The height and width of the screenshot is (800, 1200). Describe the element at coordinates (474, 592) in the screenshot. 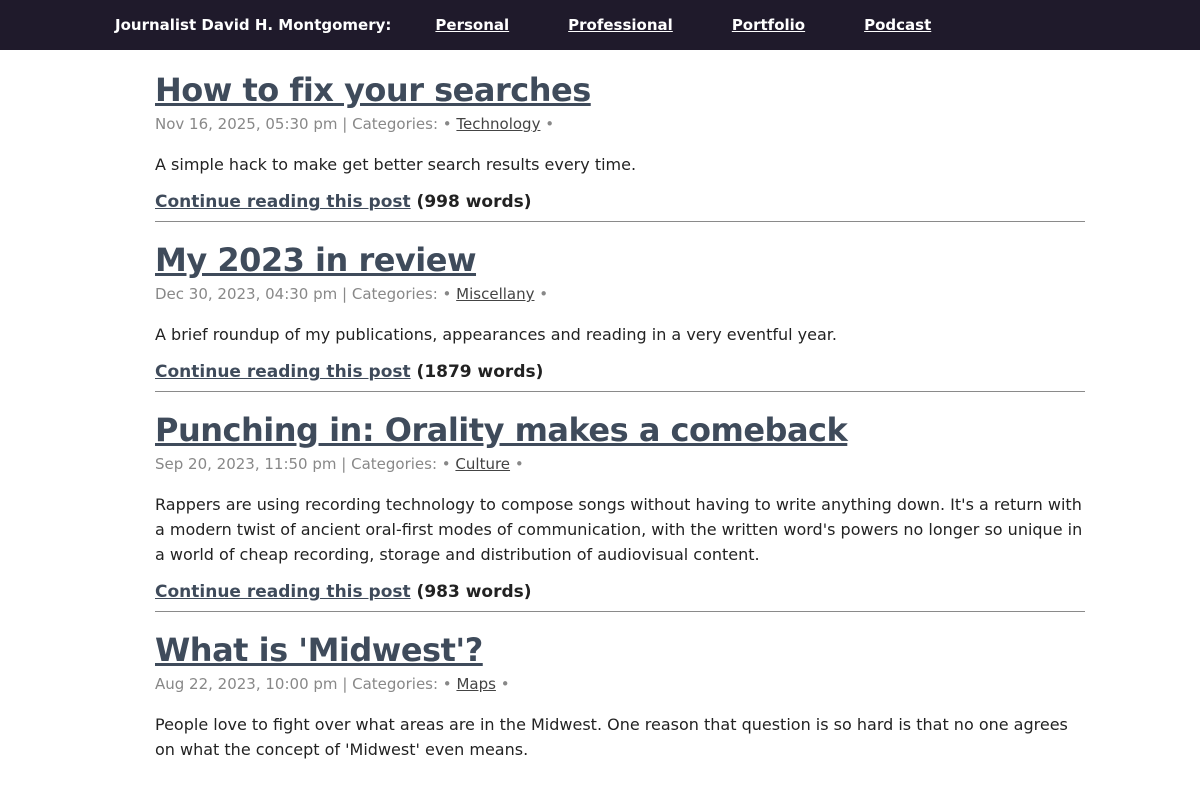

I see `word-count: (983 words)` at that location.